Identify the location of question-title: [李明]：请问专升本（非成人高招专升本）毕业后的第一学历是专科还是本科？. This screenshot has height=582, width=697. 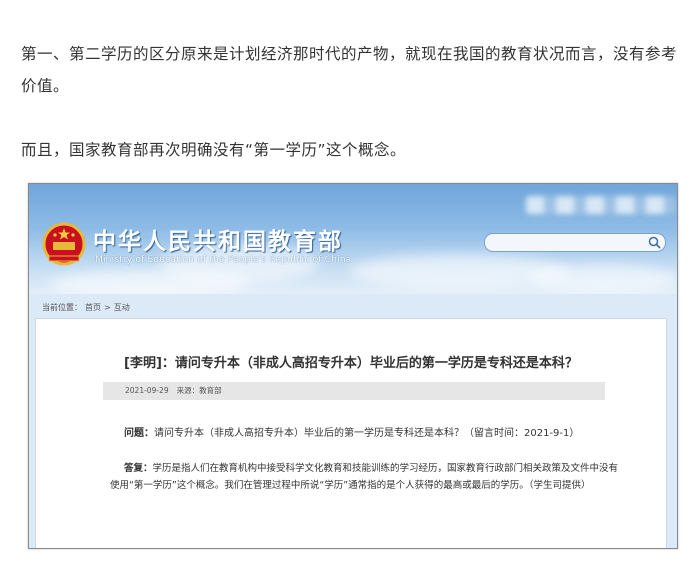
(351, 363).